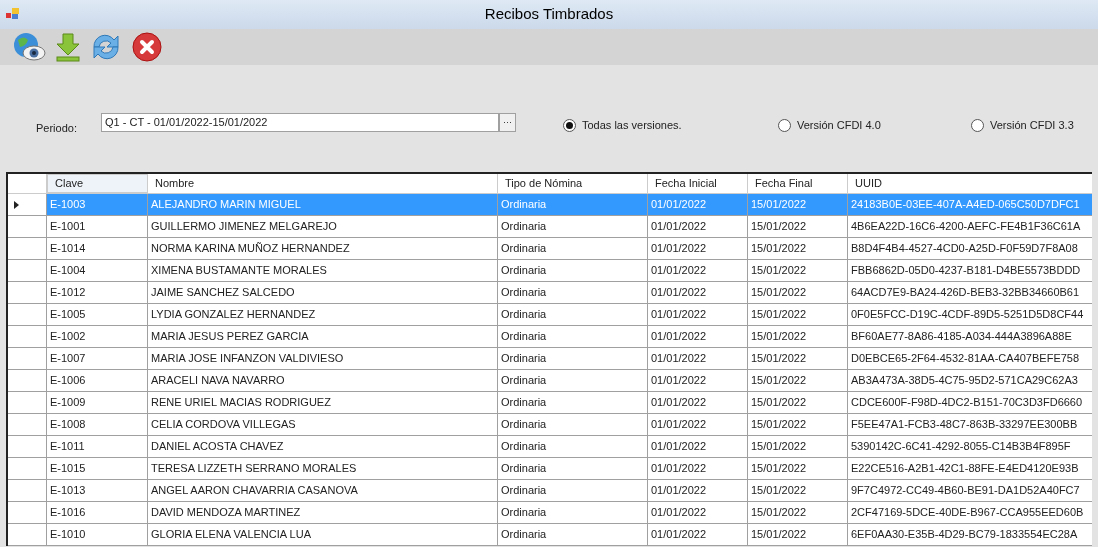 Image resolution: width=1098 pixels, height=547 pixels. Describe the element at coordinates (839, 125) in the screenshot. I see `radio-label: Versión CFDI 4.0` at that location.